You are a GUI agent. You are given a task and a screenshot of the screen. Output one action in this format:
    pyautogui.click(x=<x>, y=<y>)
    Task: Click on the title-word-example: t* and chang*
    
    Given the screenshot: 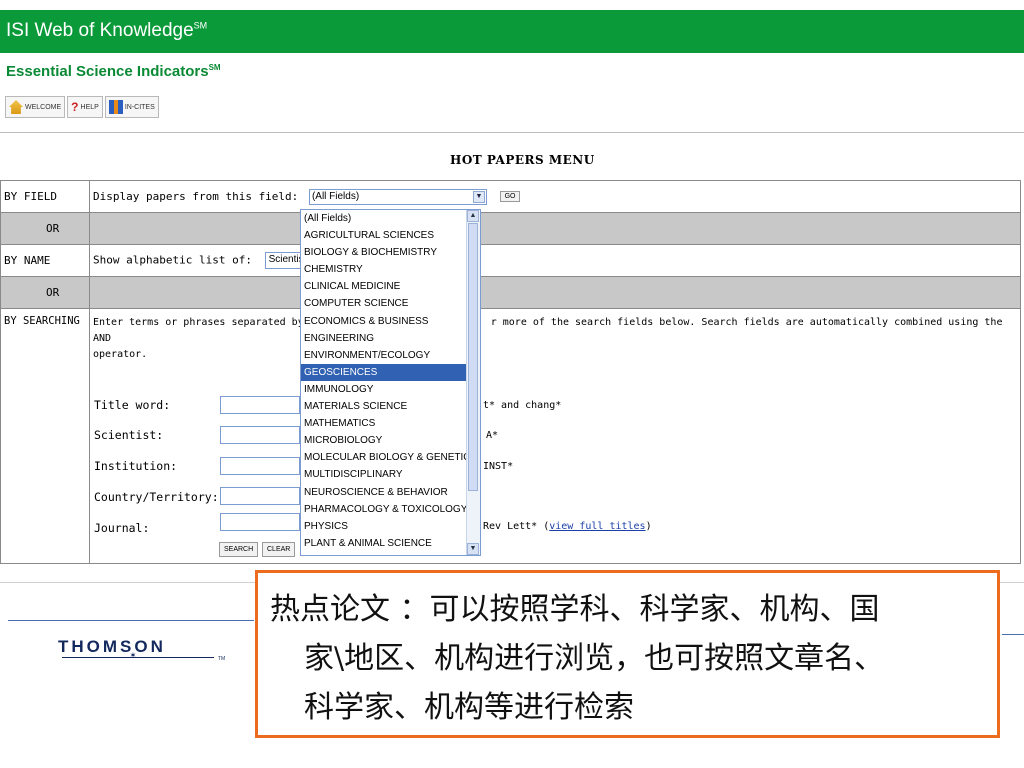 What is the action you would take?
    pyautogui.click(x=522, y=405)
    